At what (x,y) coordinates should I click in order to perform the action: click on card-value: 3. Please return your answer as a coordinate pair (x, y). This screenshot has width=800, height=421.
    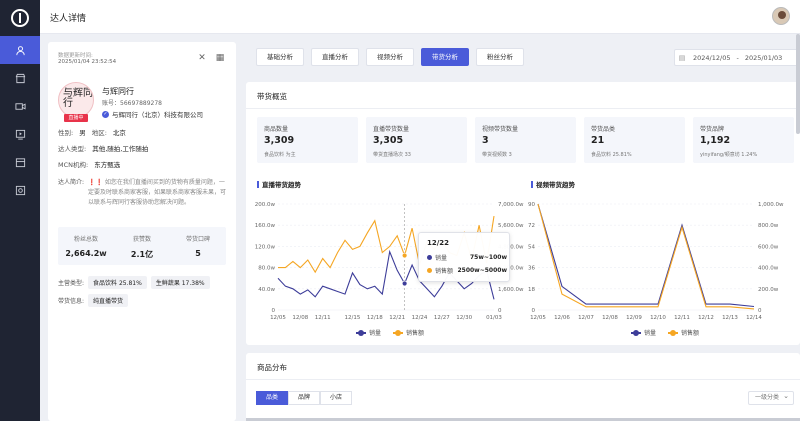
    Looking at the image, I should click on (485, 140).